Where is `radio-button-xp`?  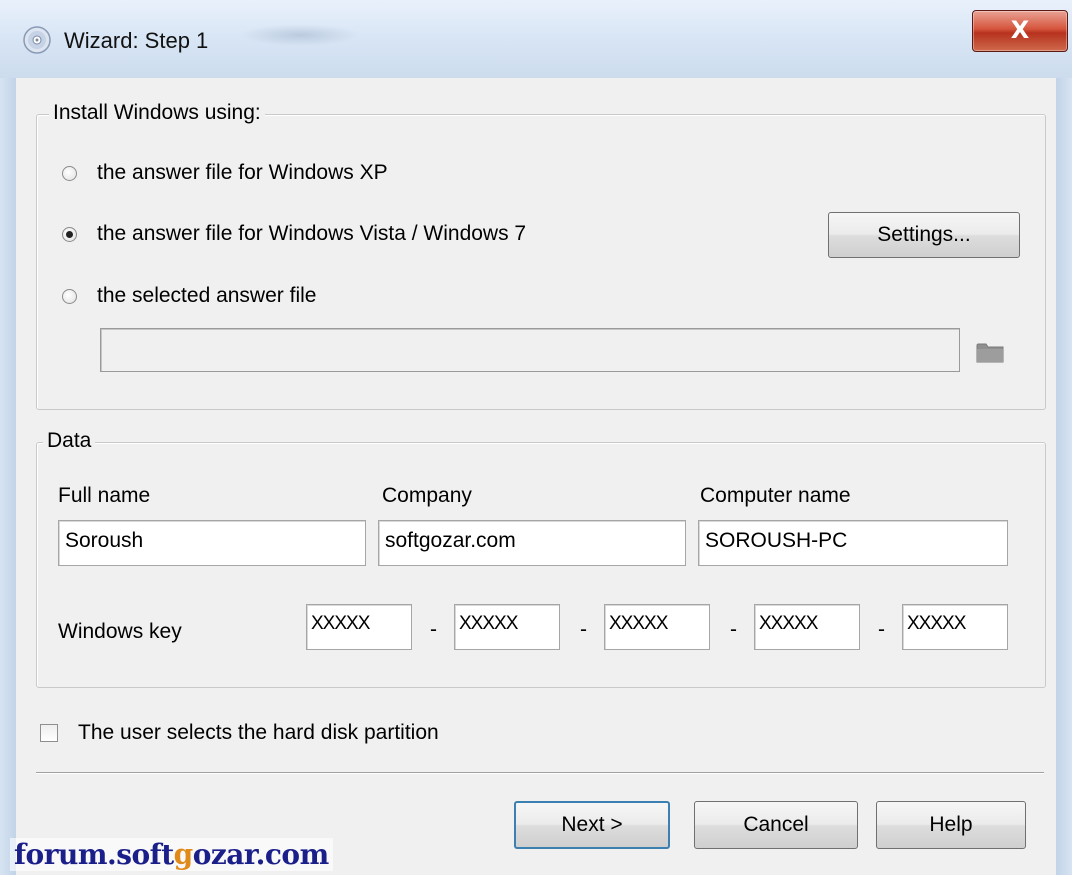 radio-button-xp is located at coordinates (69, 173).